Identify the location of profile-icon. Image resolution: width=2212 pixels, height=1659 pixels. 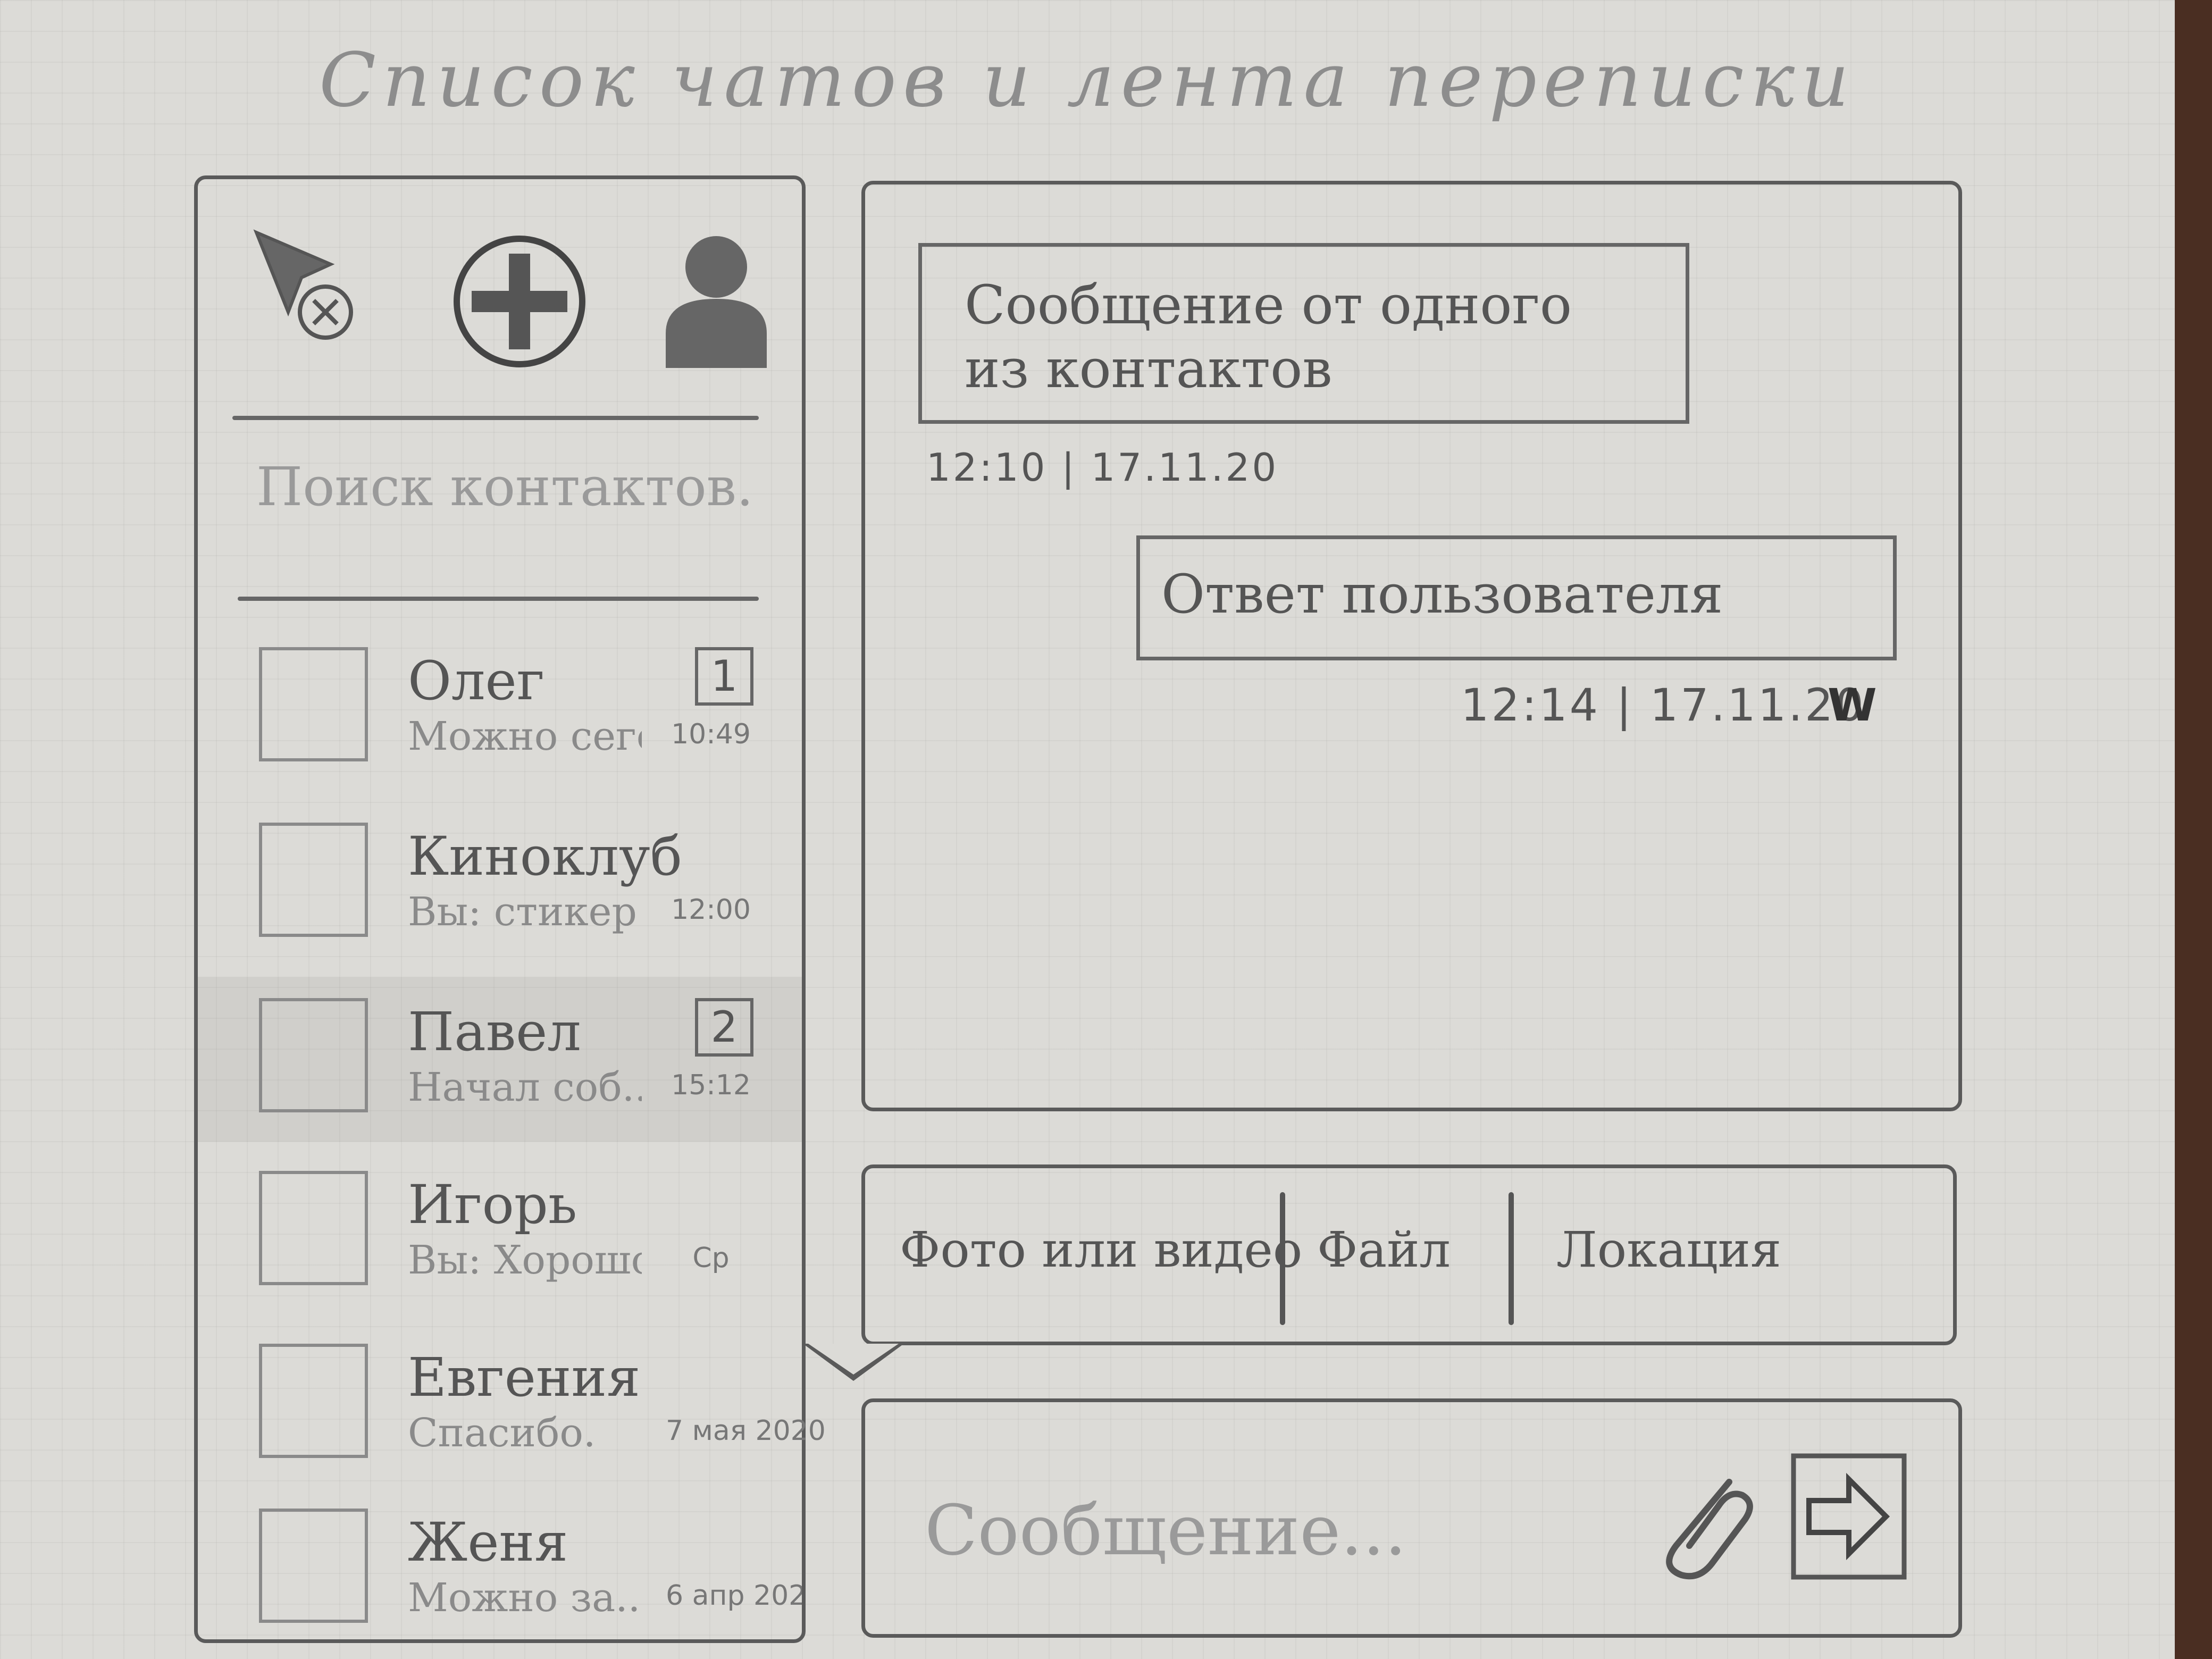
(716, 301).